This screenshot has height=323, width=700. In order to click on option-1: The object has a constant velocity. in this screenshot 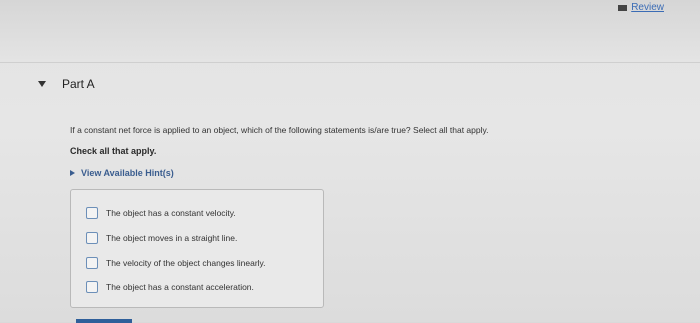, I will do `click(161, 213)`.